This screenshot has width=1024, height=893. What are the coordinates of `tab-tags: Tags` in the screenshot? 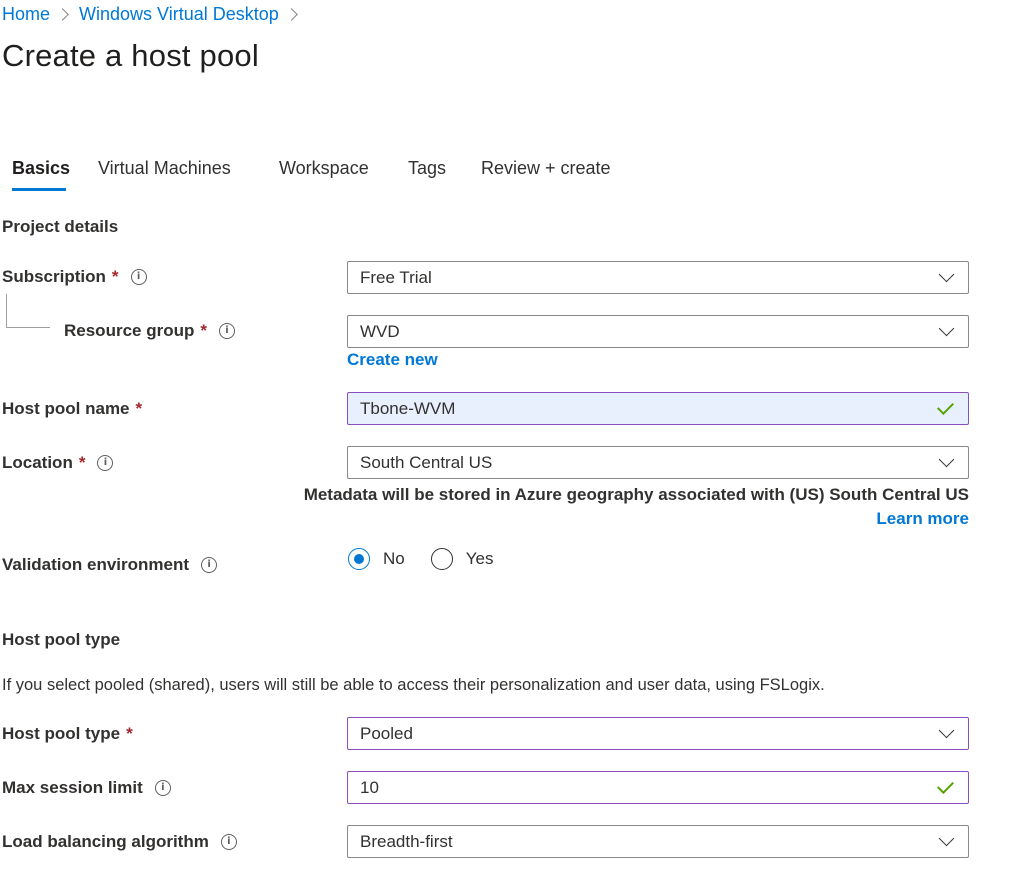 It's located at (427, 168).